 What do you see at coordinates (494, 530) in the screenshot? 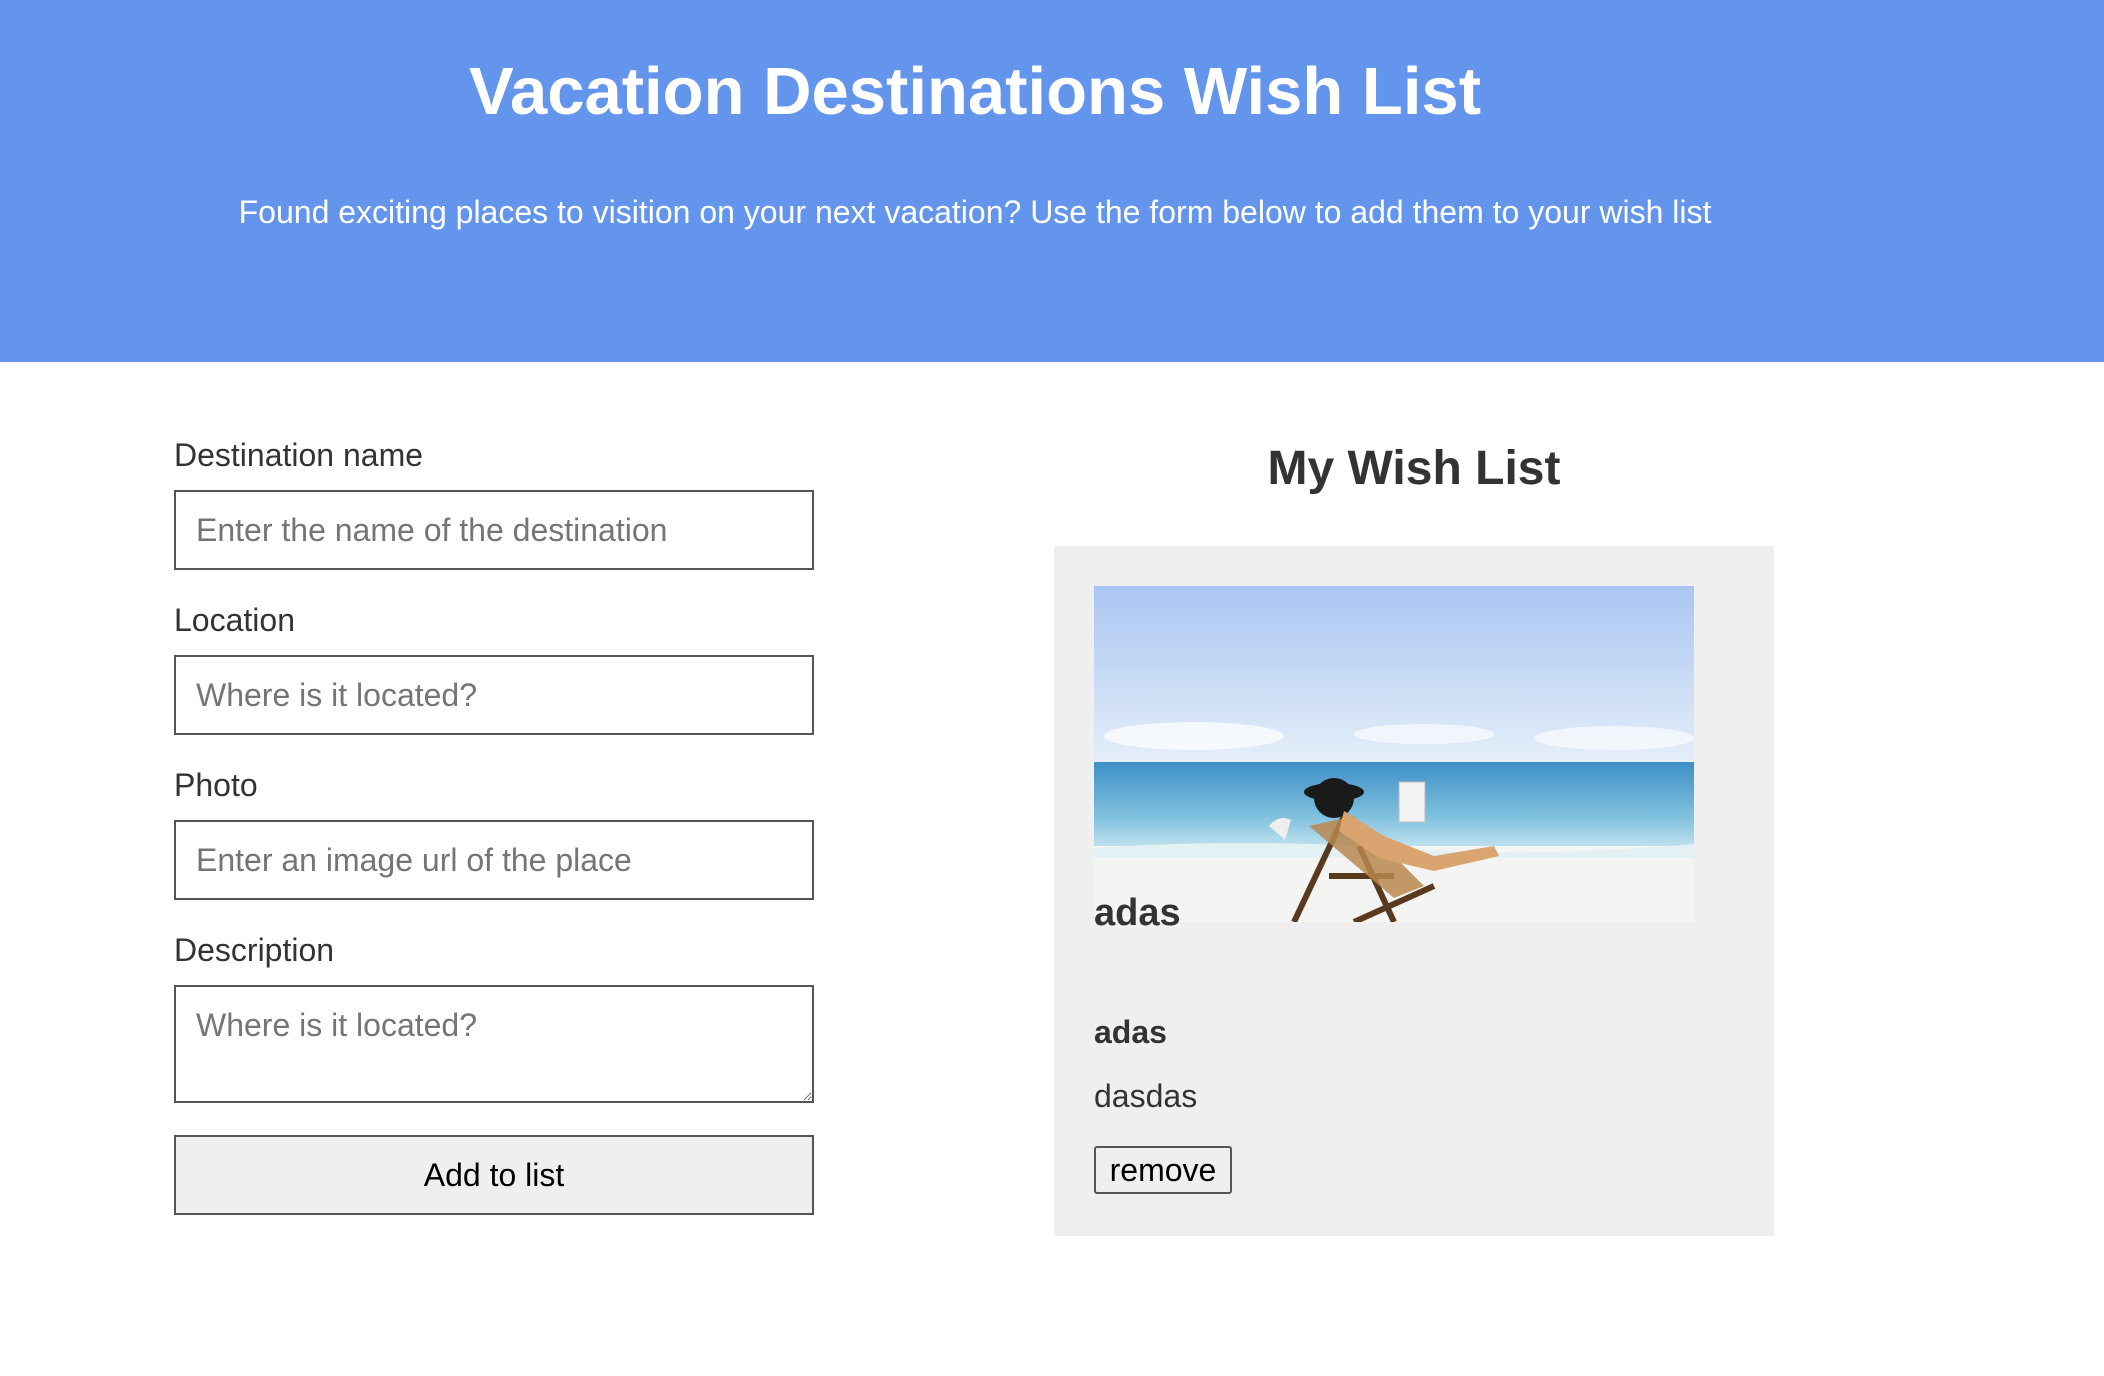
I see `destination-name-input` at bounding box center [494, 530].